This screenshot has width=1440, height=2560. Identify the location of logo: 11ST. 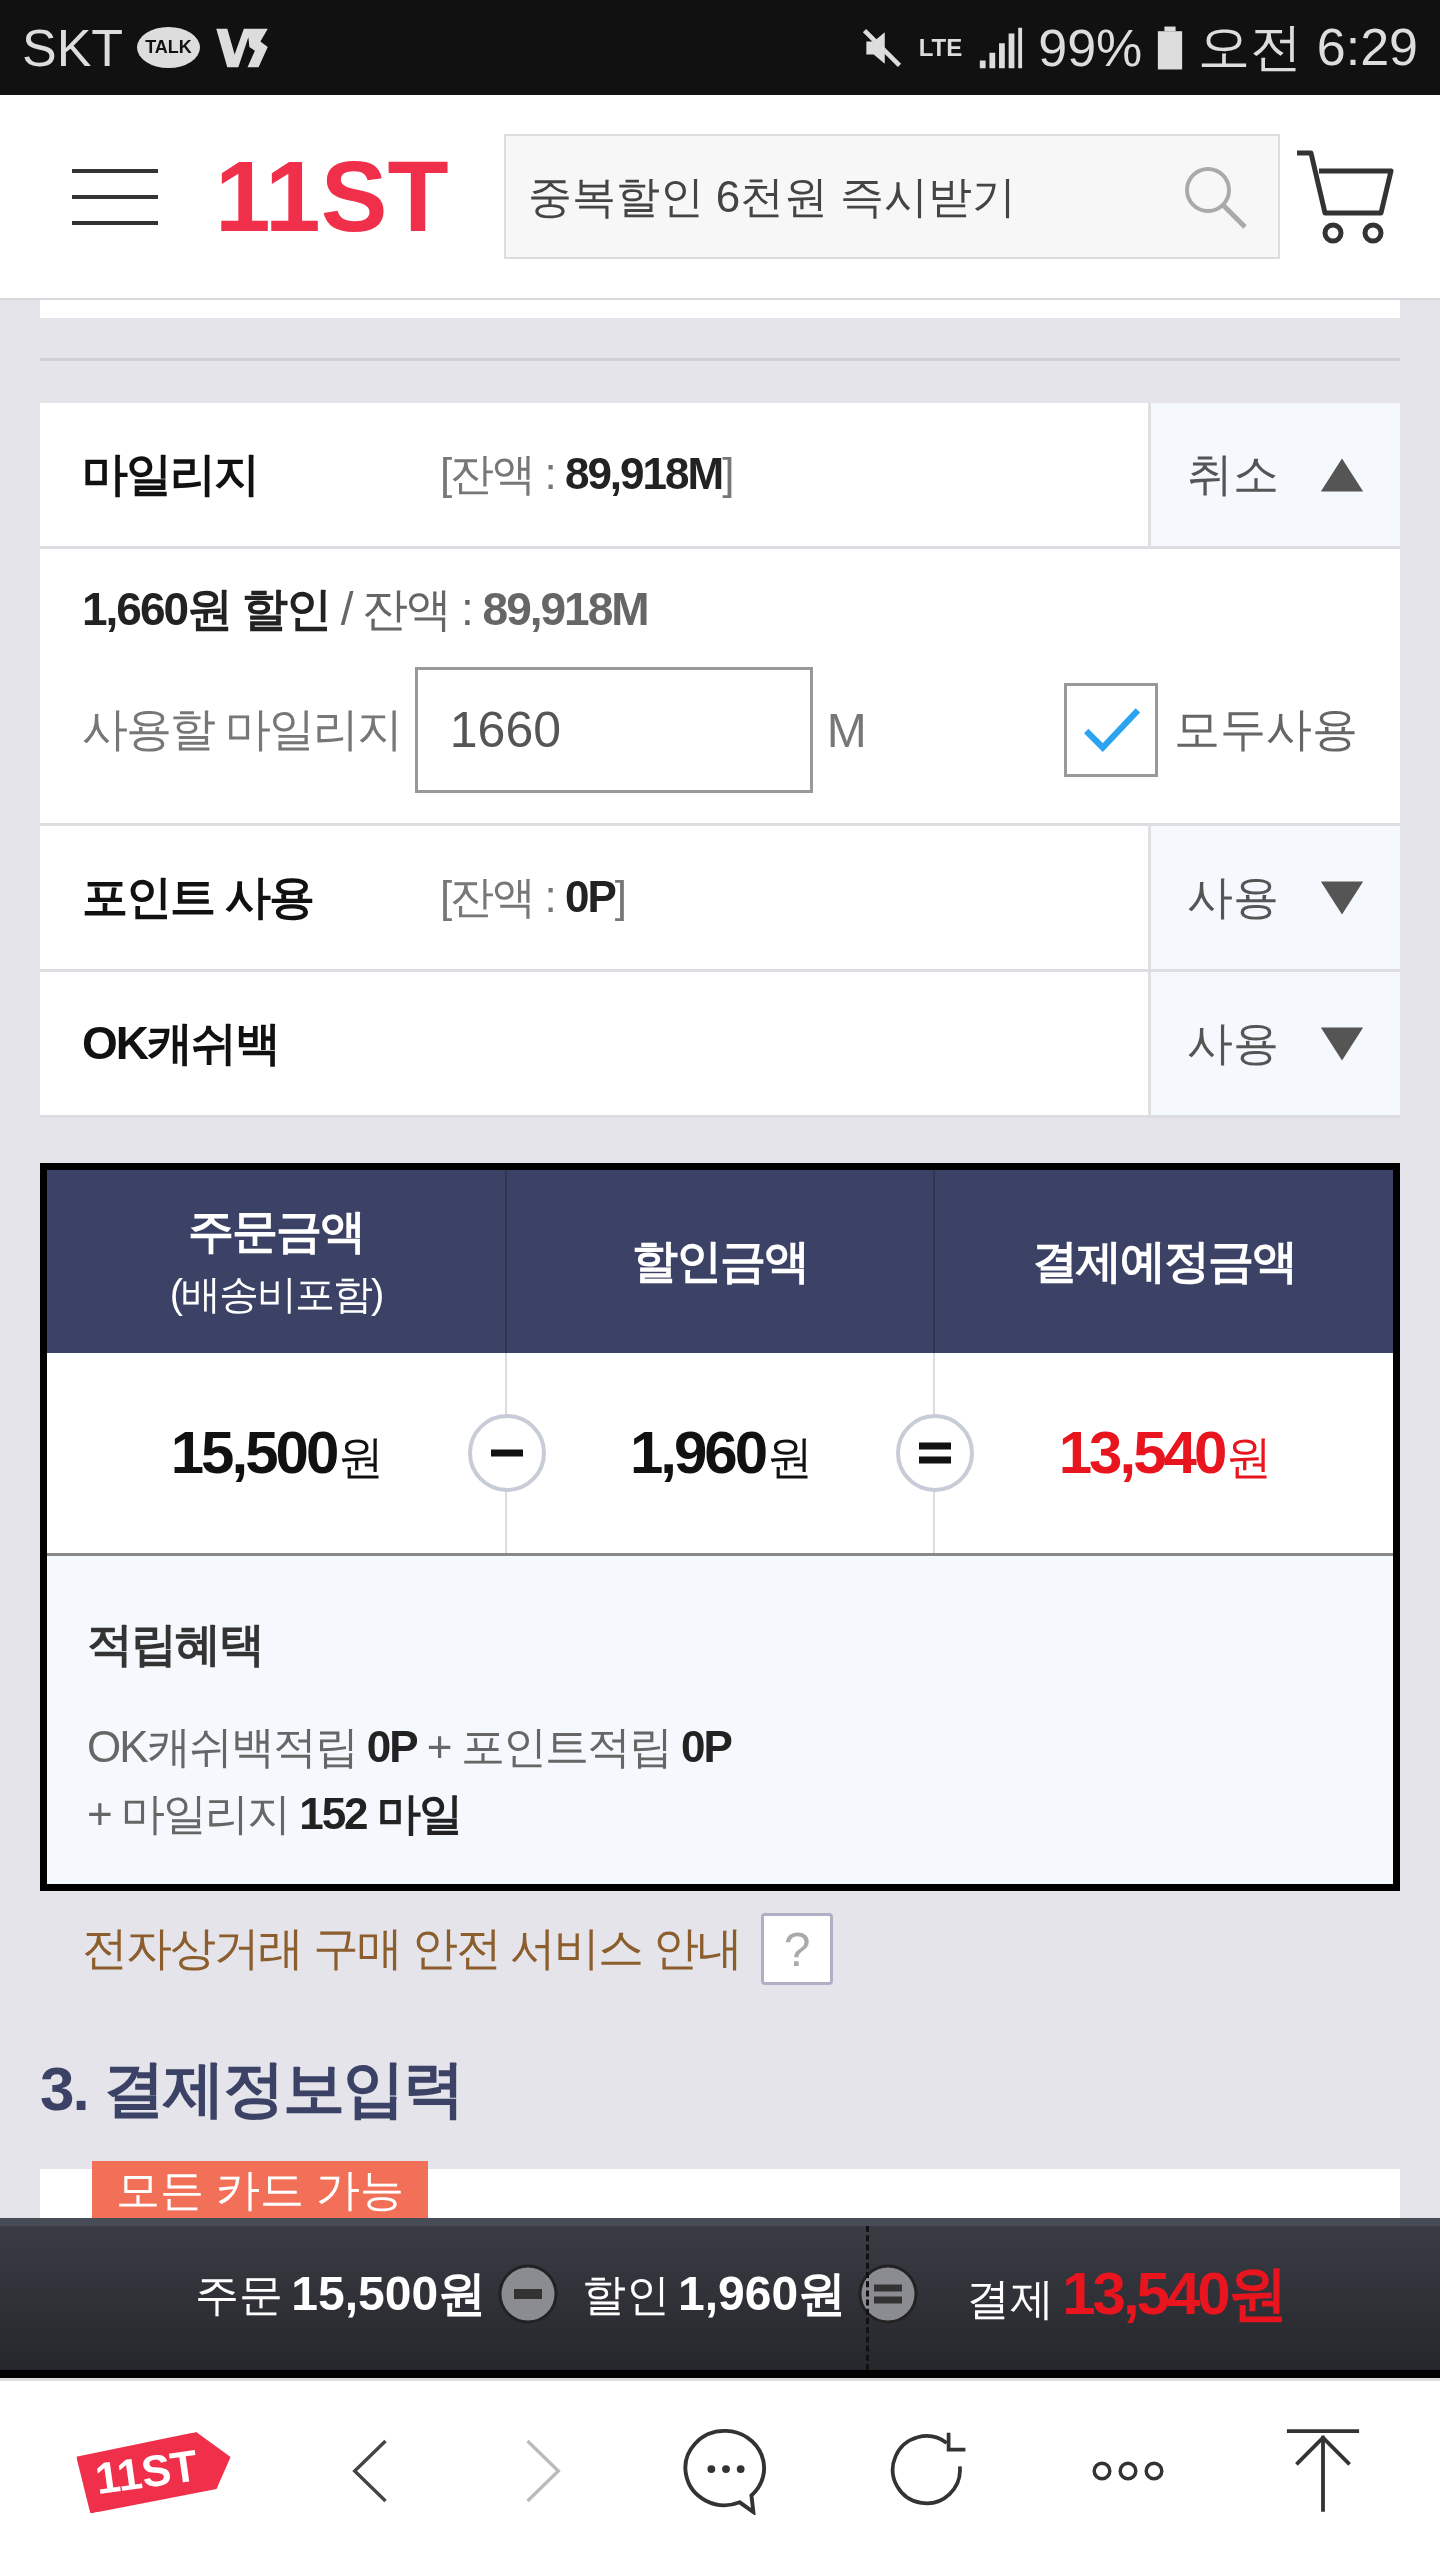
(332, 196).